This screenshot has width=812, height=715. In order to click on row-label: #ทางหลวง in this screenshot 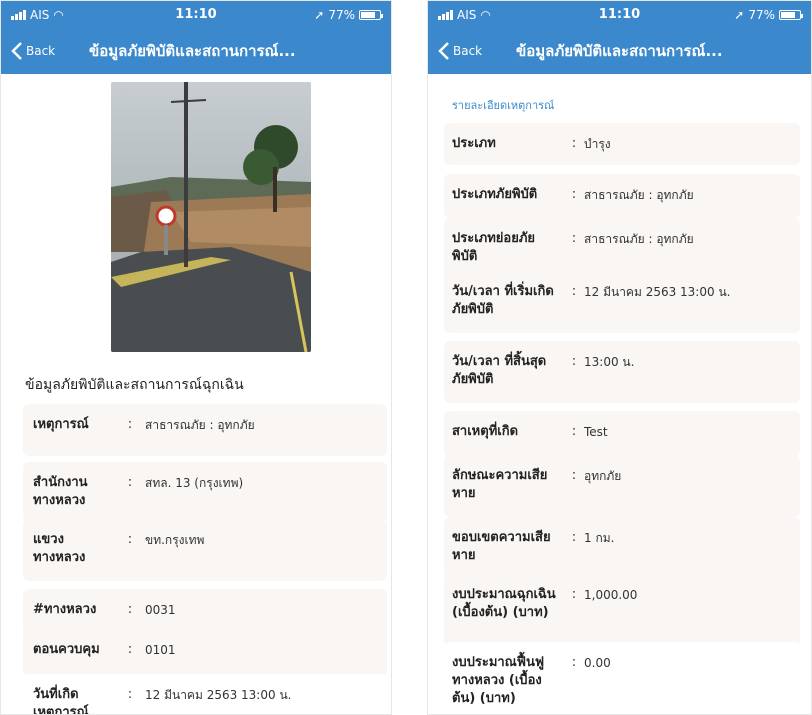, I will do `click(65, 609)`.